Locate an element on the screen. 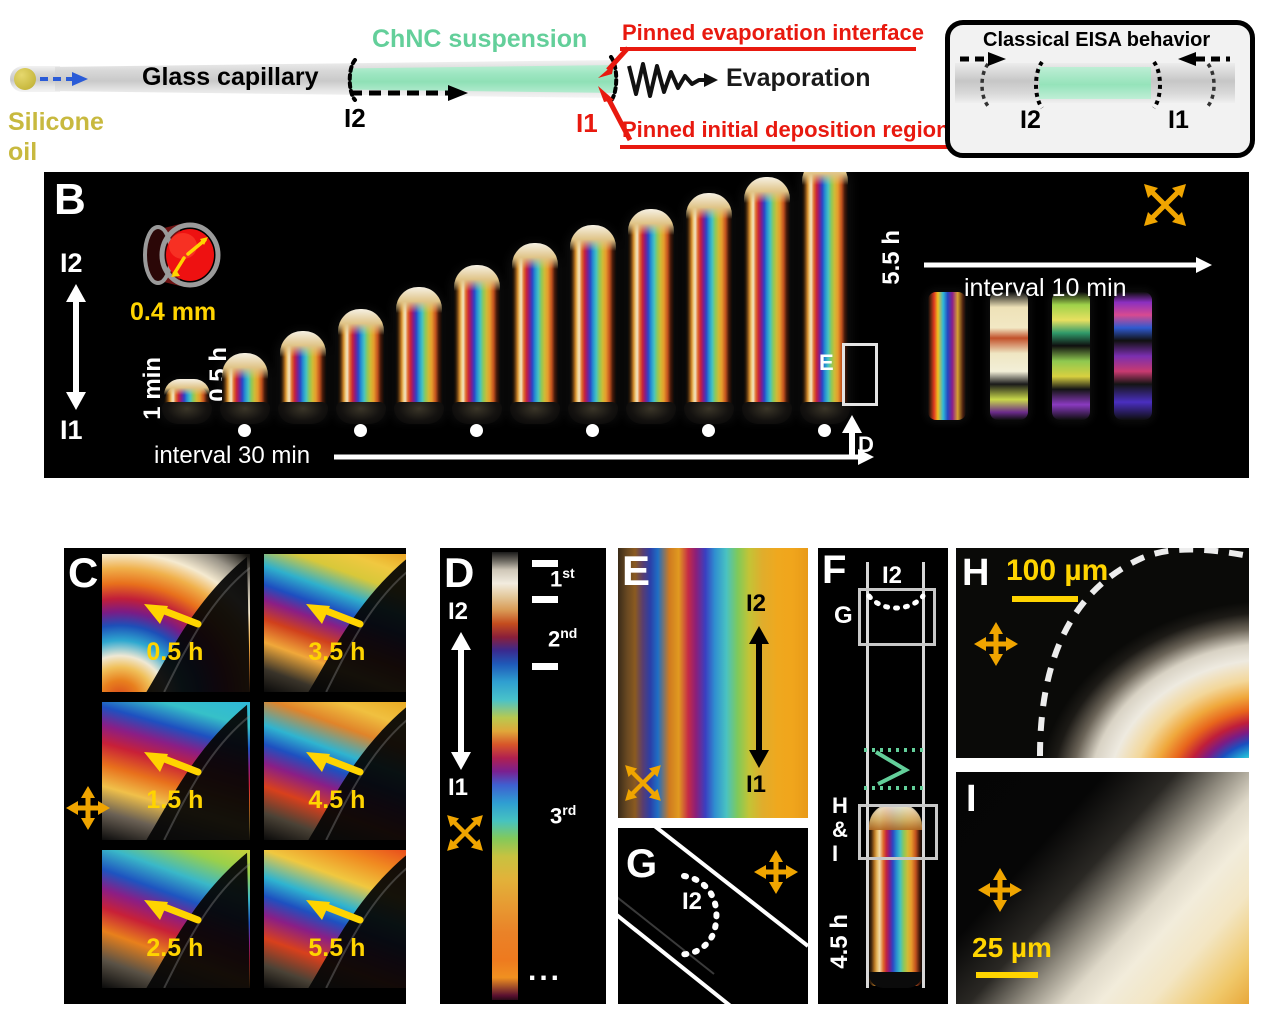  panel-c-tile-time-label: 0.5 h is located at coordinates (175, 651).